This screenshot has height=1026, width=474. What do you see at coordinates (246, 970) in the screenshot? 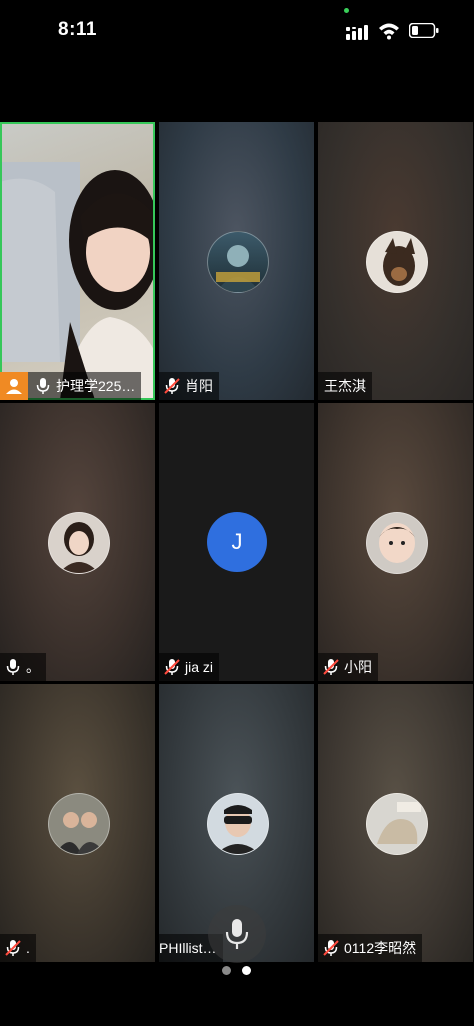
I see `page-dot-2-active` at bounding box center [246, 970].